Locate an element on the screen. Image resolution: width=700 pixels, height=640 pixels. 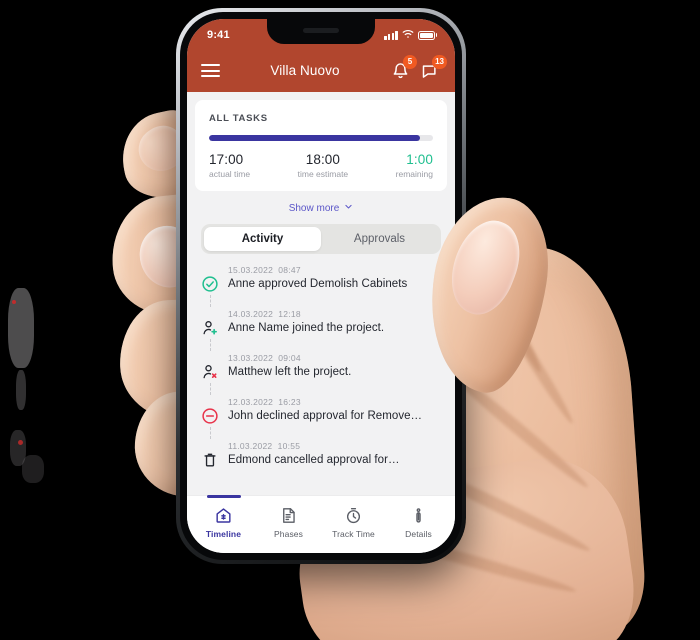
actual-time-value: 17:00 is located at coordinates (226, 159).